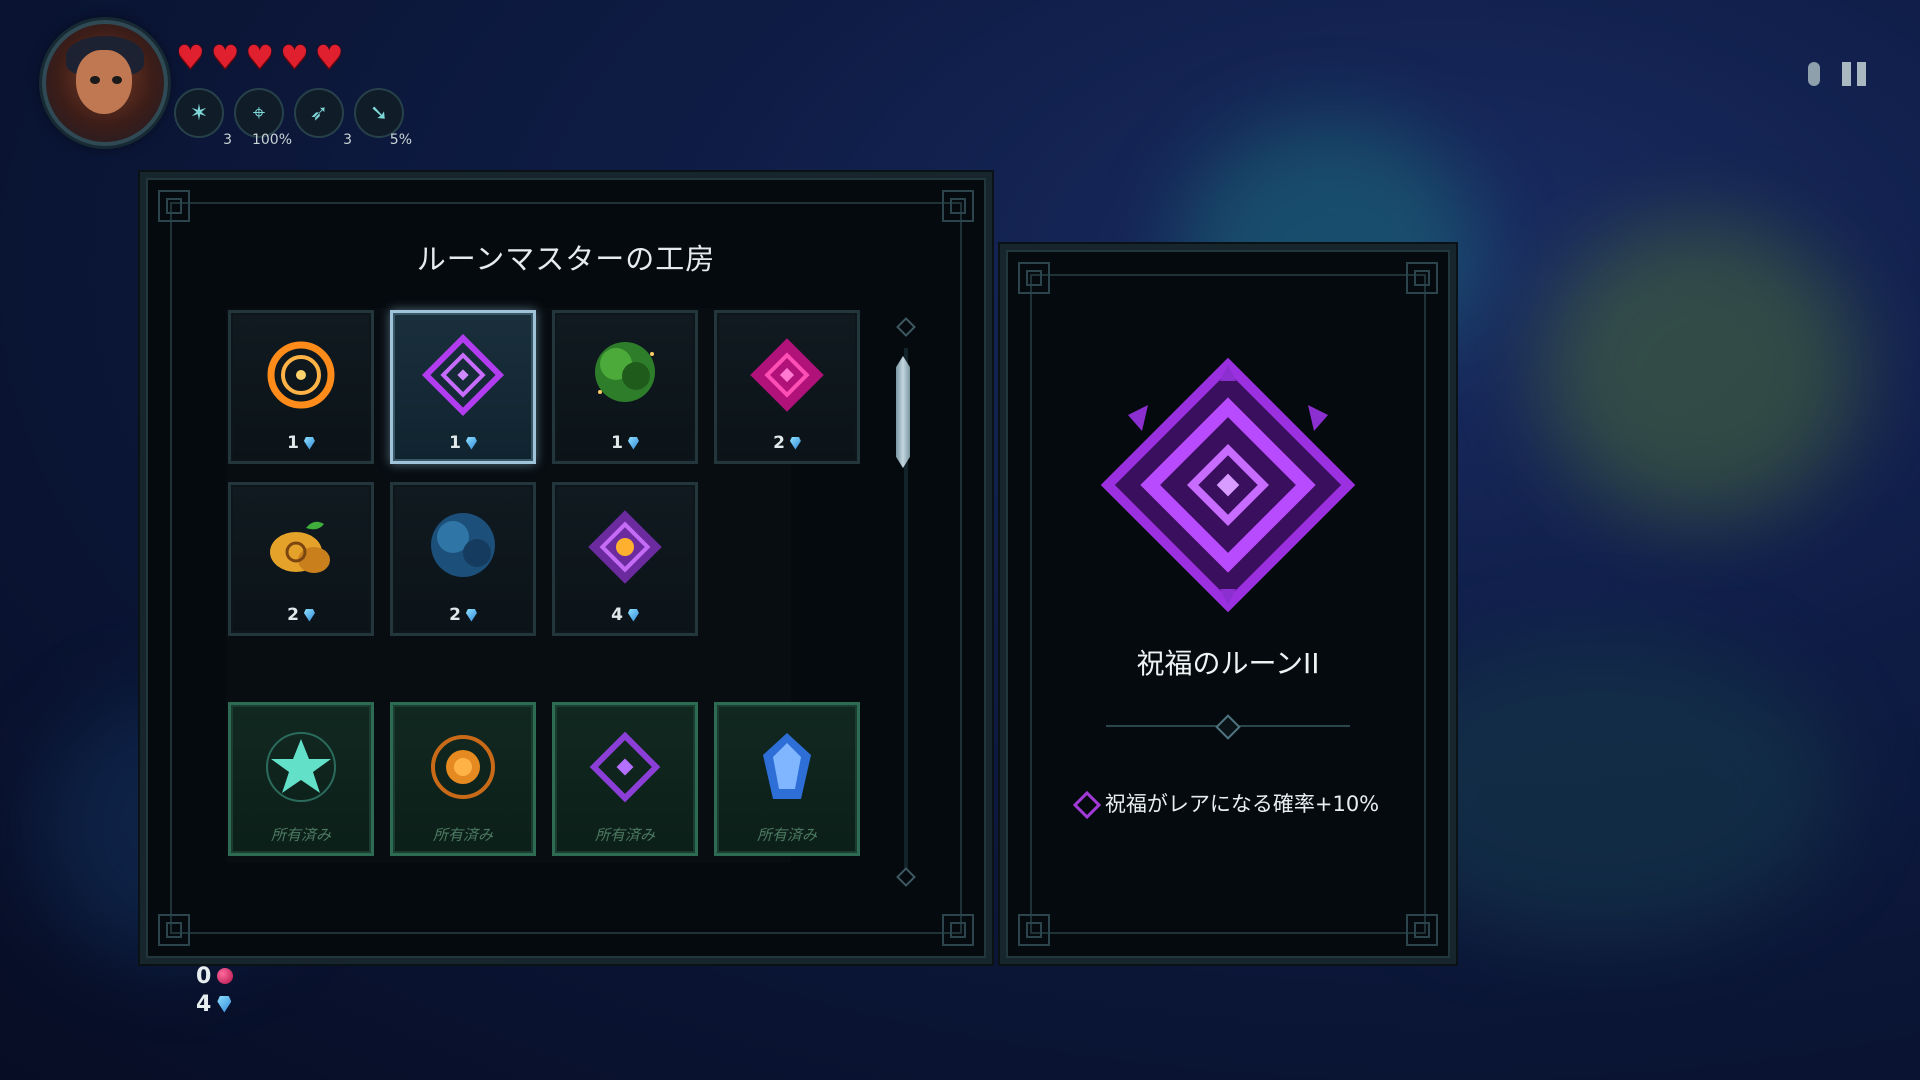  I want to click on crosshair-icon: ⌖ 100%, so click(263, 118).